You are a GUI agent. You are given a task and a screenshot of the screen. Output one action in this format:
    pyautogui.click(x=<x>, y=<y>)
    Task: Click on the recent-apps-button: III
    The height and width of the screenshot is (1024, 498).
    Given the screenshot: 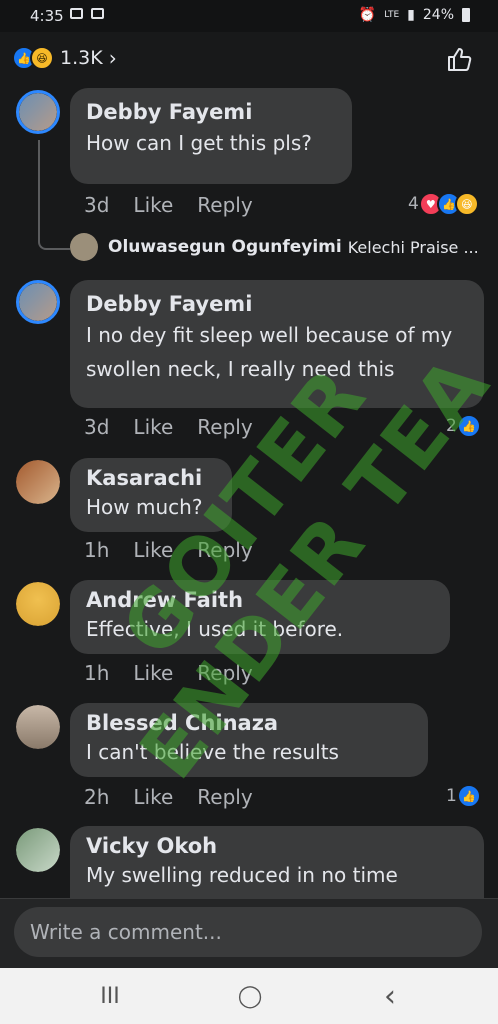 What is the action you would take?
    pyautogui.click(x=110, y=996)
    